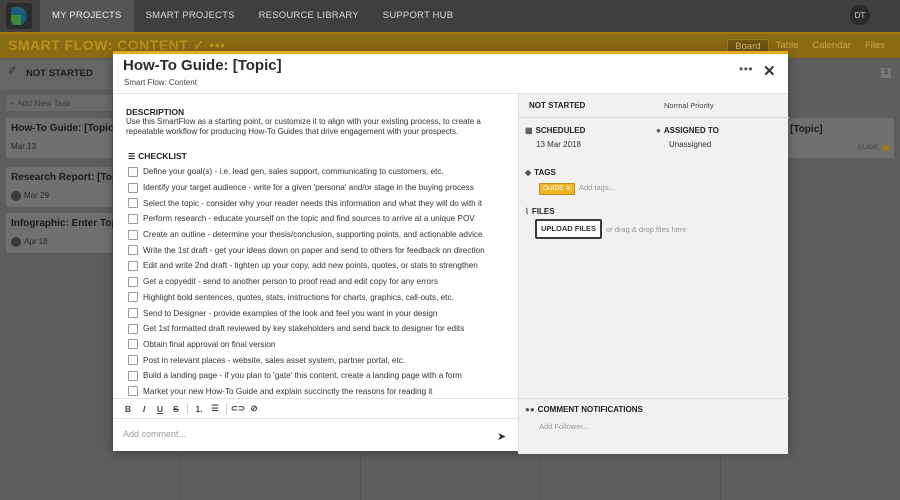  What do you see at coordinates (68, 223) in the screenshot?
I see `card-title: Infographic: Enter Topic` at bounding box center [68, 223].